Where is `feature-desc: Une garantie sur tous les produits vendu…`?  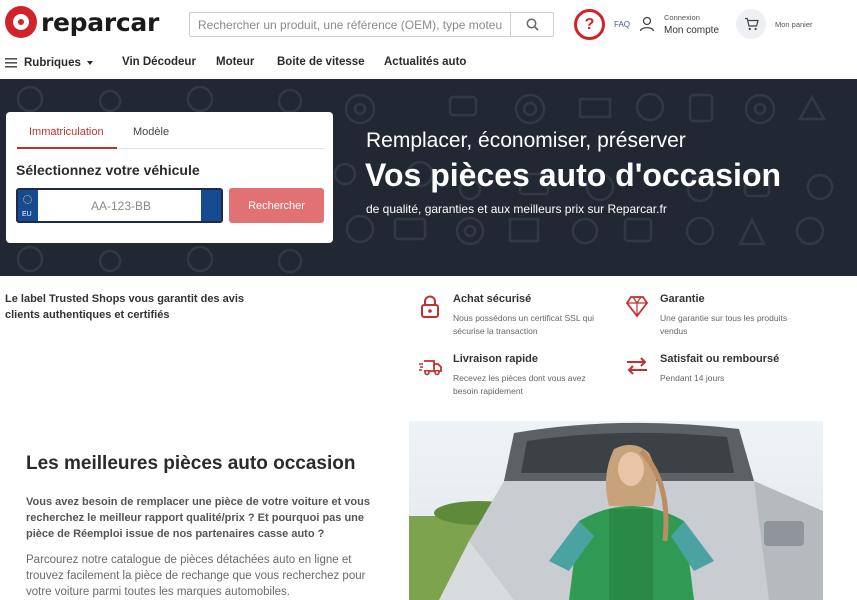
feature-desc: Une garantie sur tous les produits vendu… is located at coordinates (724, 324).